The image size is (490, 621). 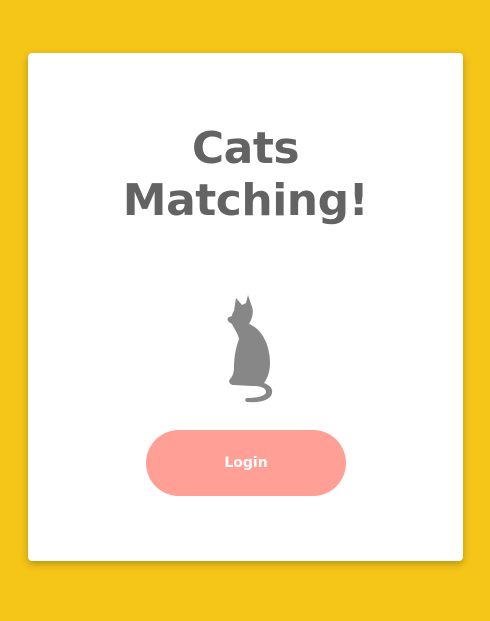 I want to click on title-line-1: Cats, so click(x=245, y=148).